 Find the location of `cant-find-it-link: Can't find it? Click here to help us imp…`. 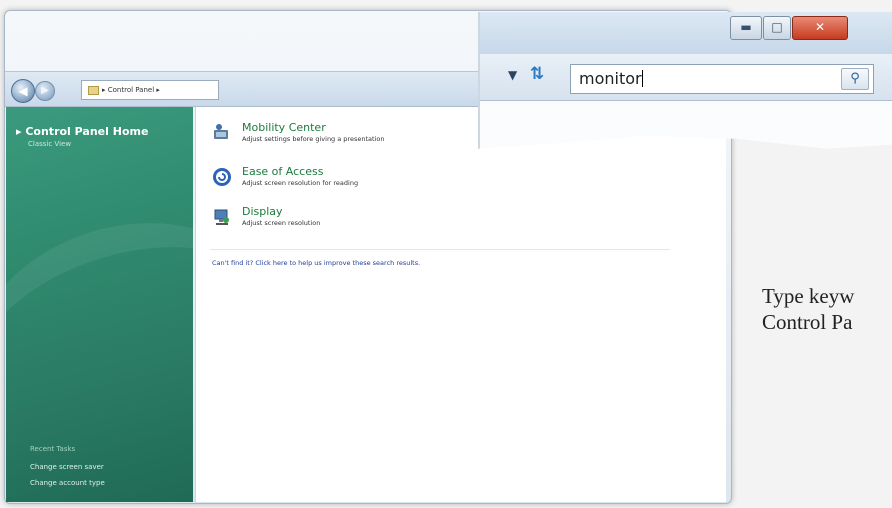

cant-find-it-link: Can't find it? Click here to help us imp… is located at coordinates (316, 263).